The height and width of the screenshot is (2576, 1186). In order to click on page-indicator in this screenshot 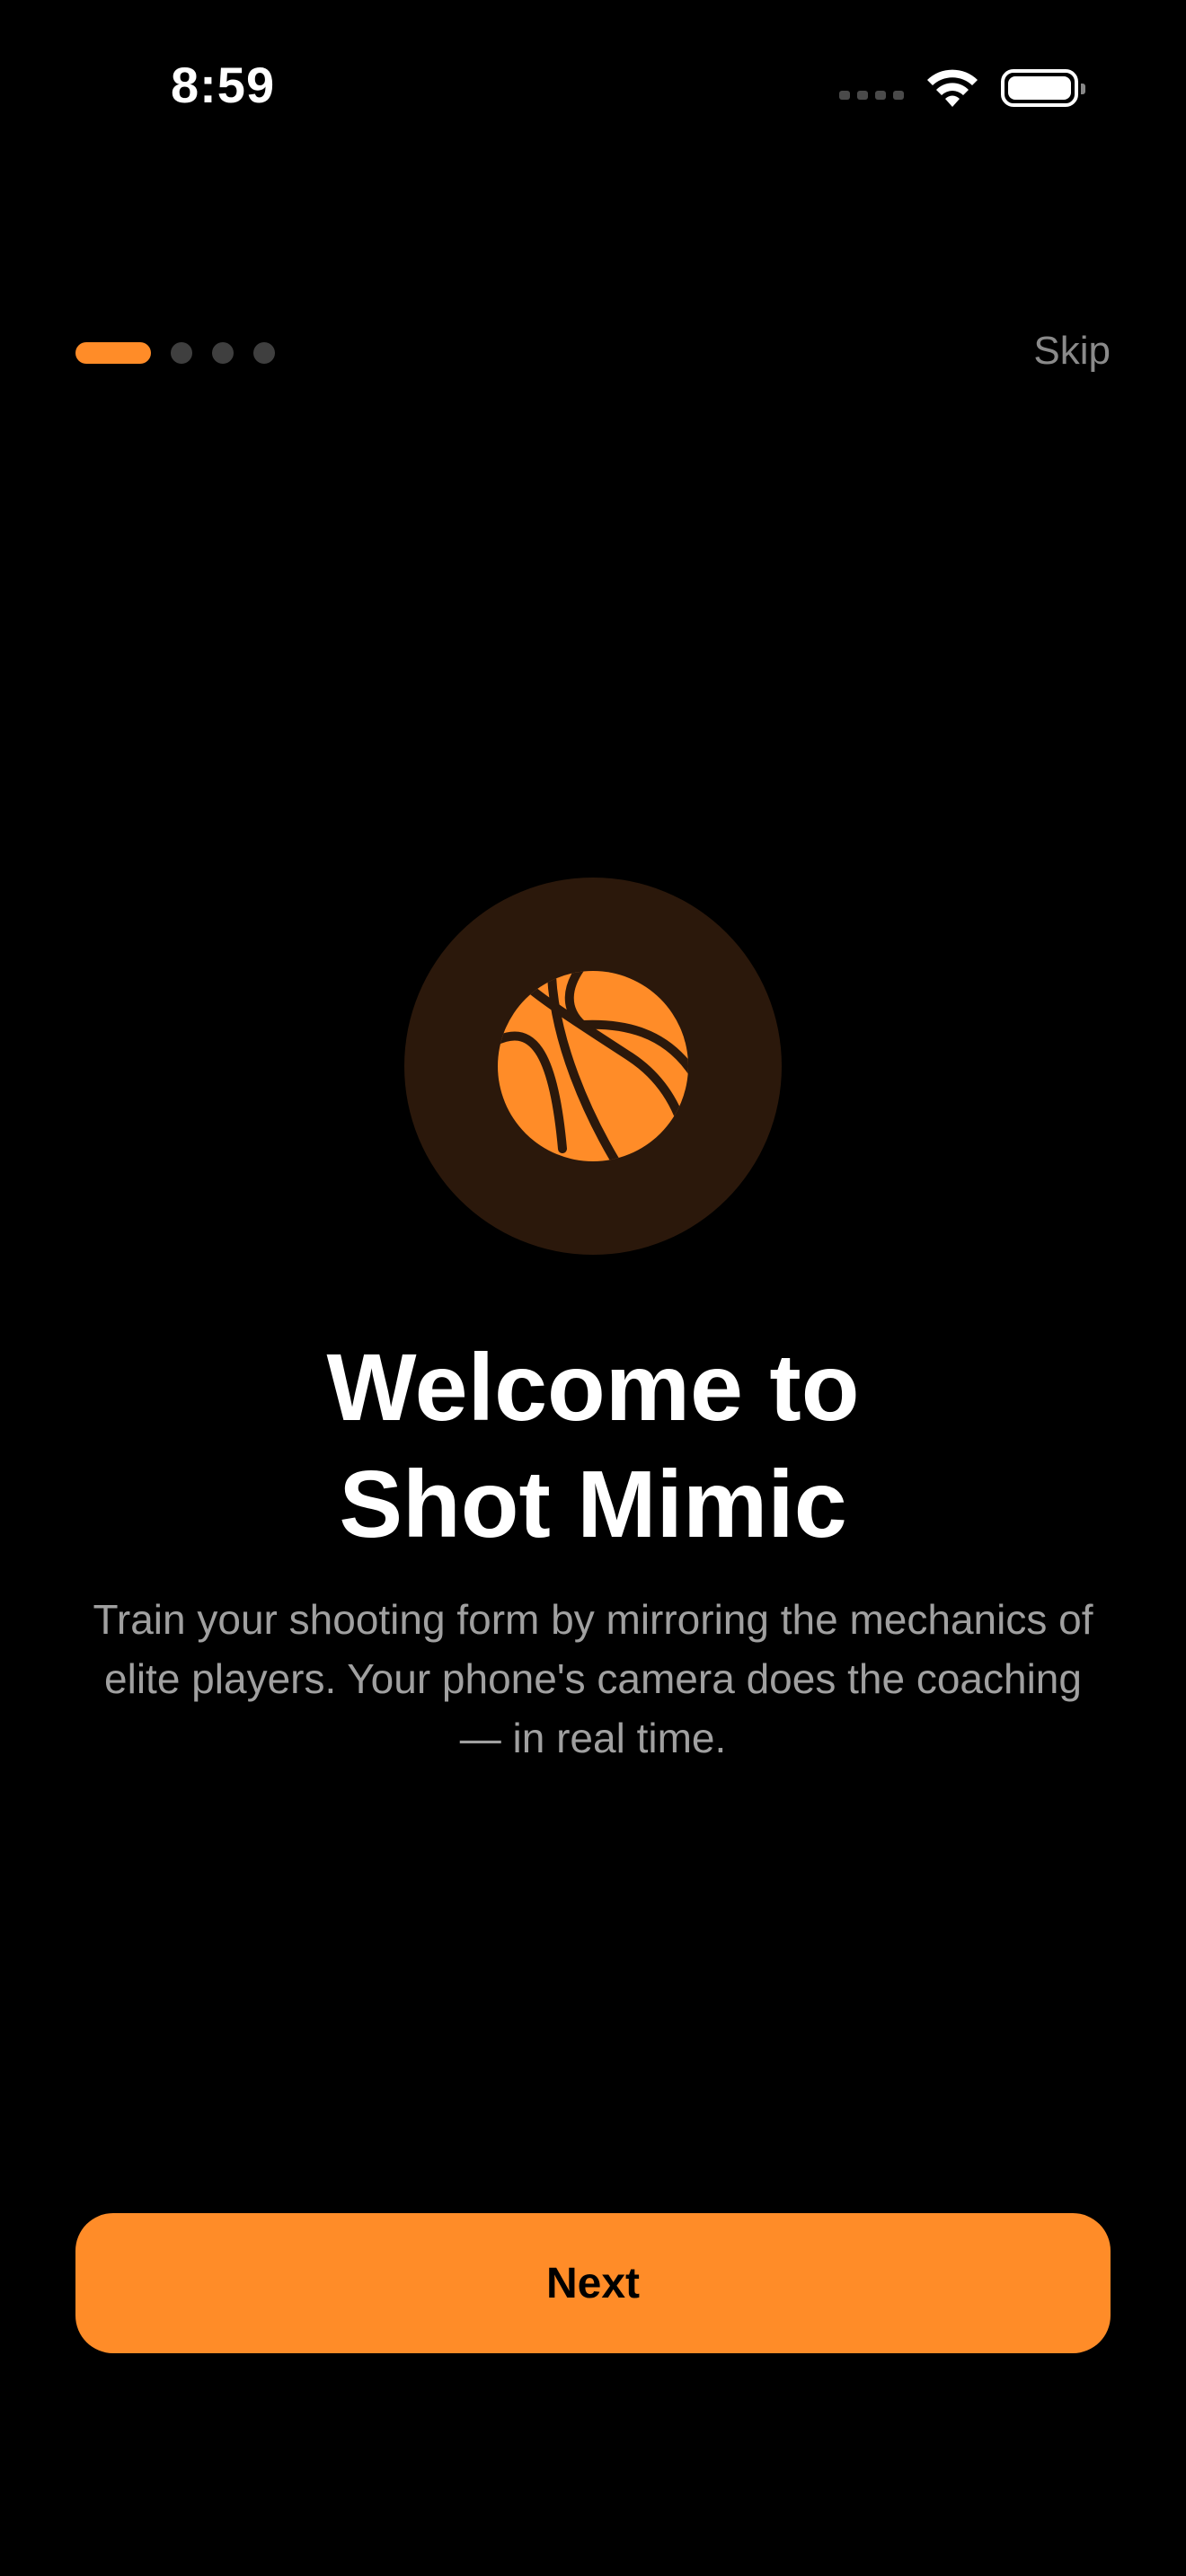, I will do `click(175, 353)`.